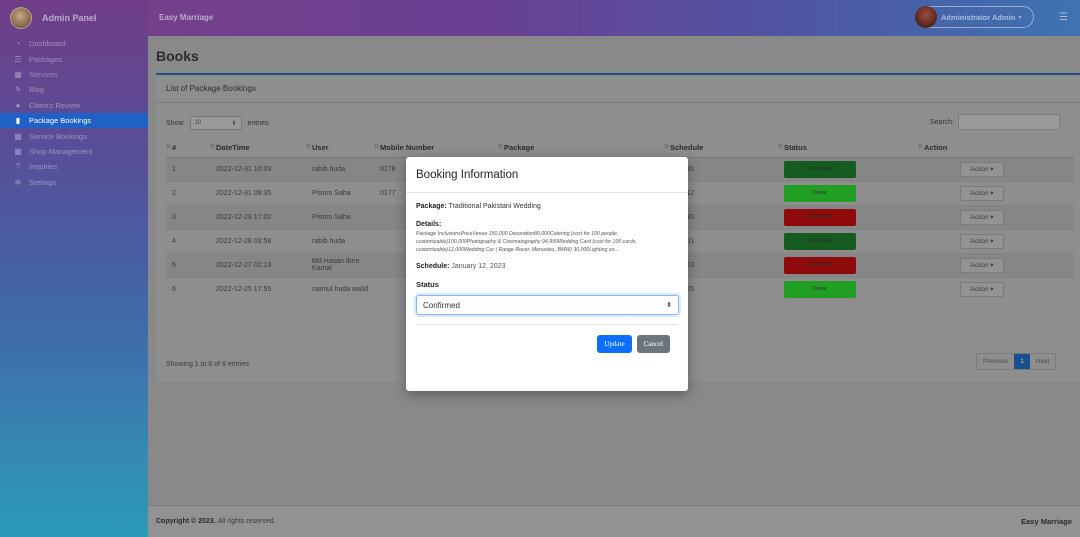  What do you see at coordinates (43, 167) in the screenshot?
I see `sidebar-item-label: Inquiries` at bounding box center [43, 167].